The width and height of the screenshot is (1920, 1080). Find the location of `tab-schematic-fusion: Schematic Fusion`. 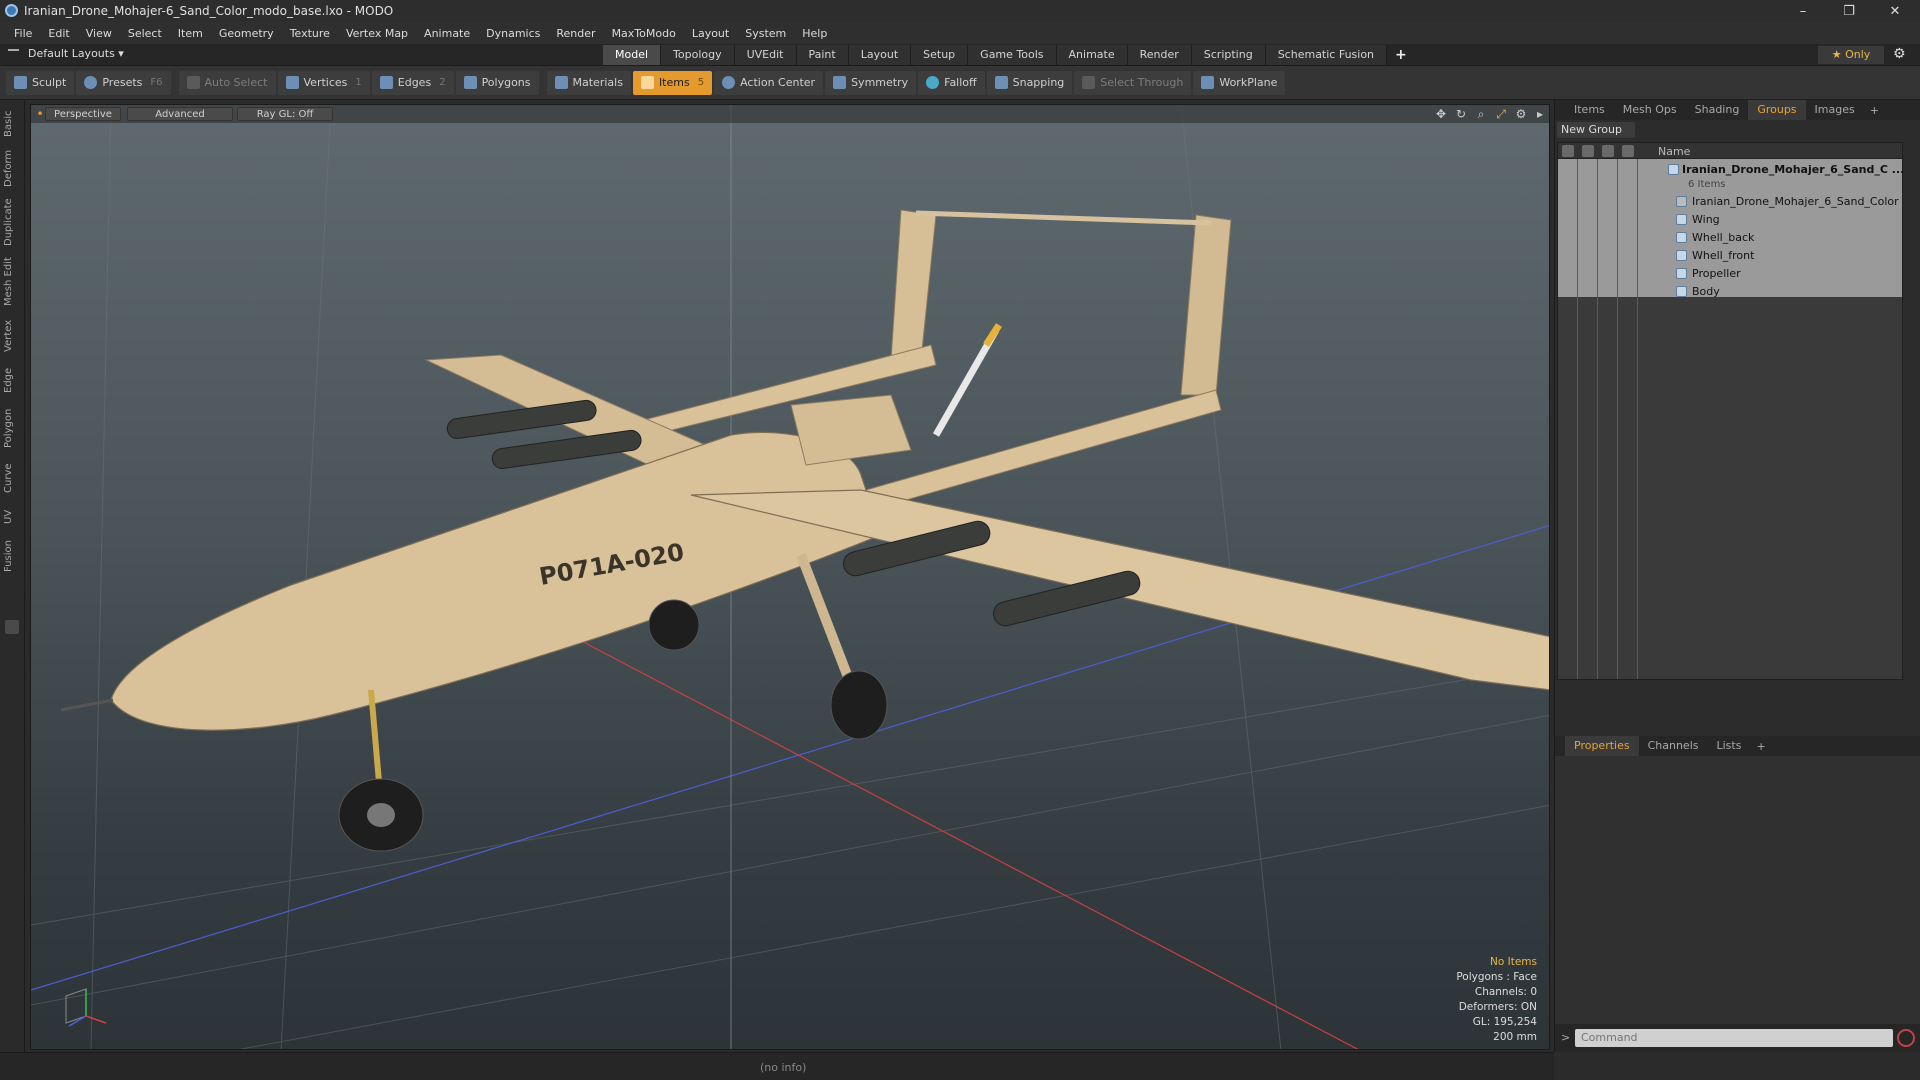

tab-schematic-fusion: Schematic Fusion is located at coordinates (1326, 55).